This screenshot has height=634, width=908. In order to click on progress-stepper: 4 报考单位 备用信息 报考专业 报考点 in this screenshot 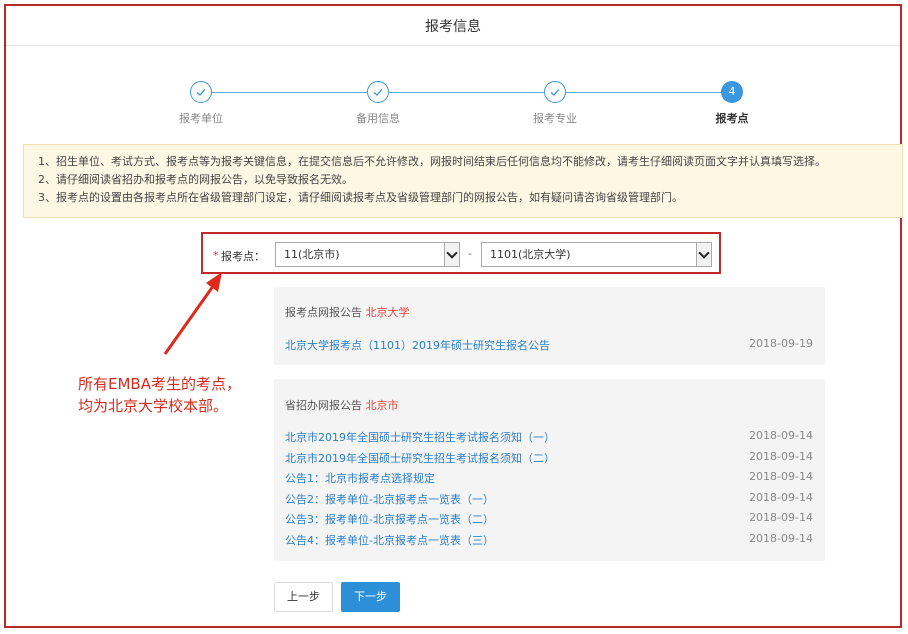, I will do `click(454, 103)`.